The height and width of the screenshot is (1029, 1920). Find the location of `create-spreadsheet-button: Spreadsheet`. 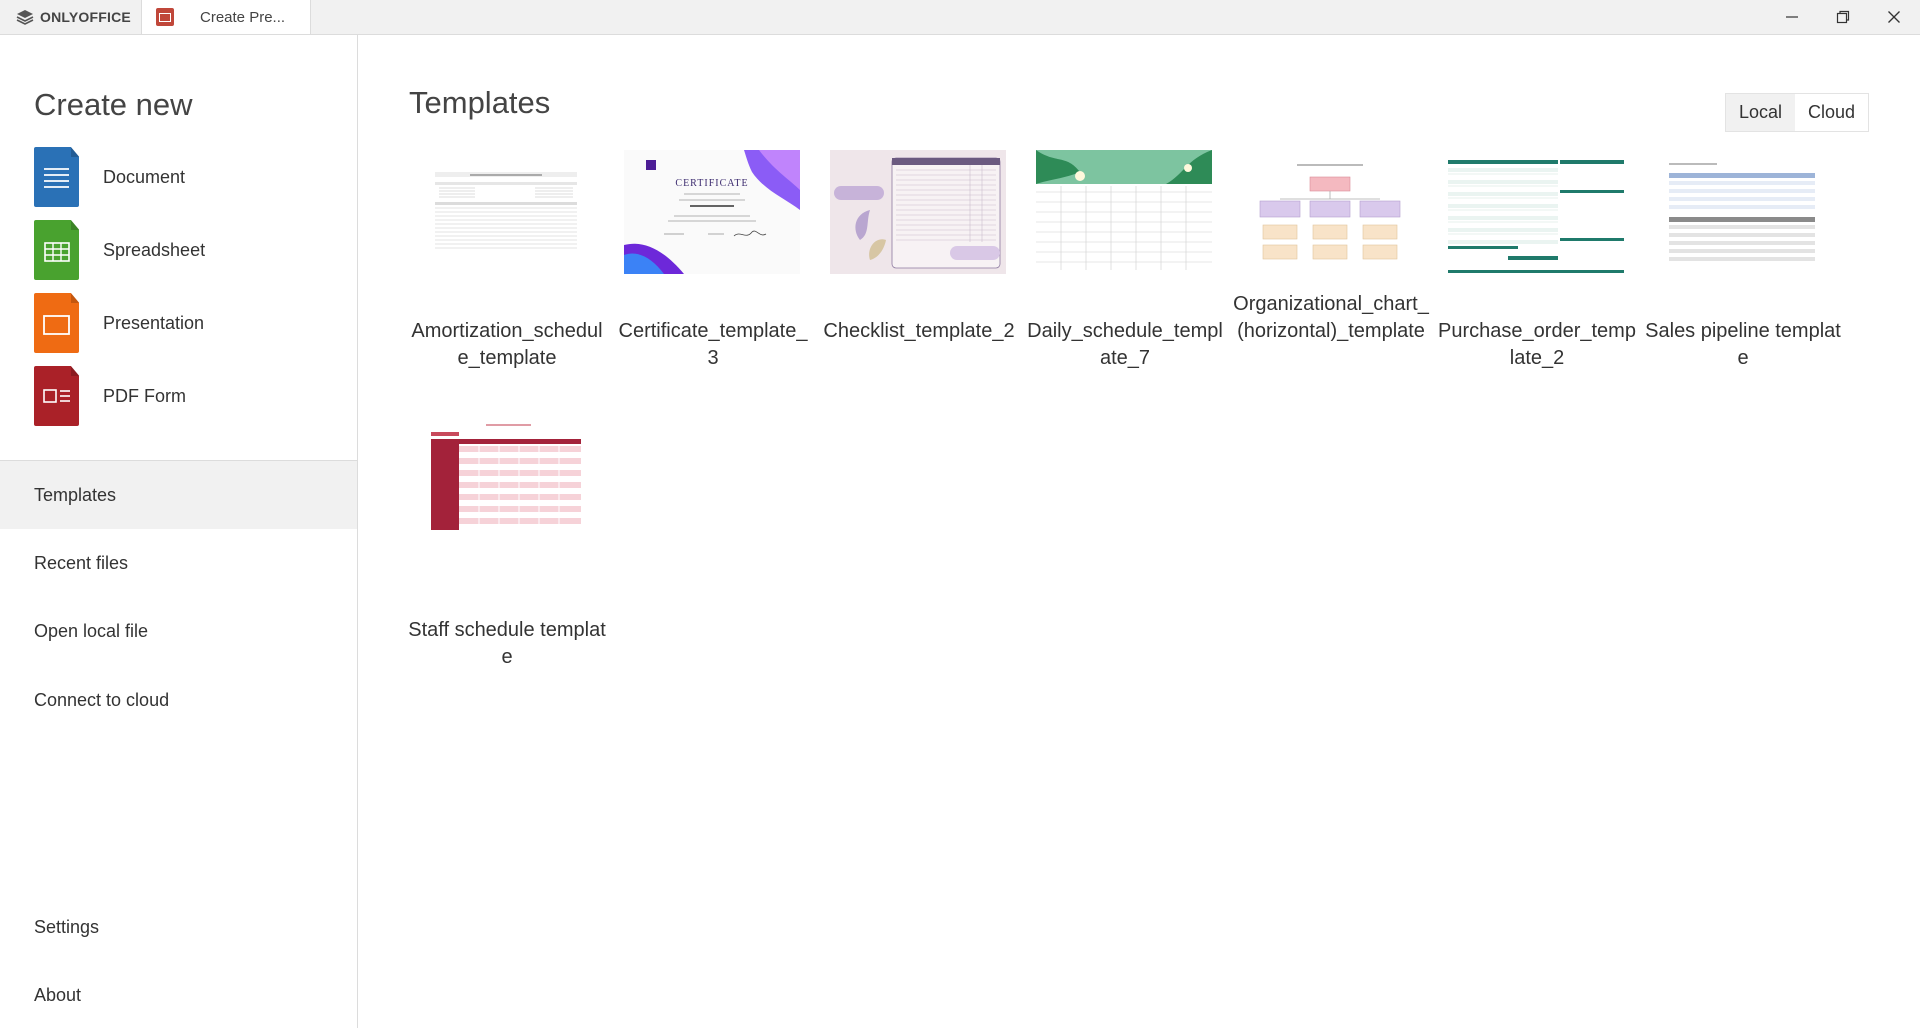

create-spreadsheet-button: Spreadsheet is located at coordinates (119, 250).